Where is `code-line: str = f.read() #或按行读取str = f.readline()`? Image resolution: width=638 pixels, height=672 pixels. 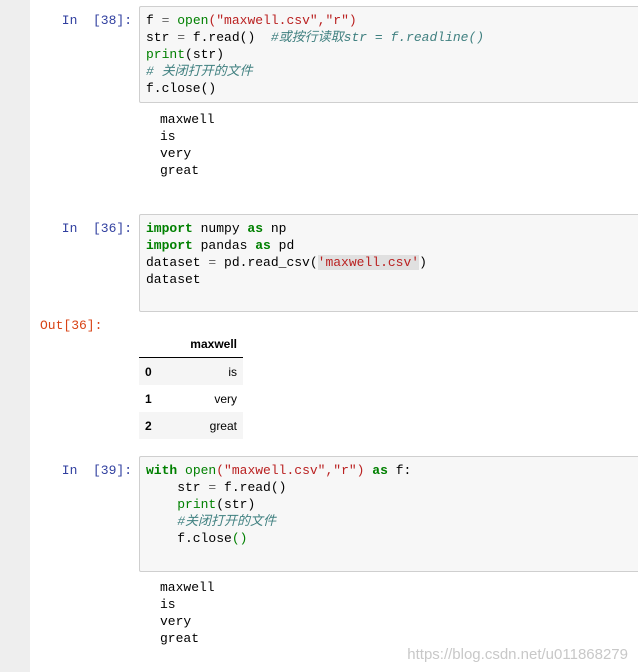
code-line: str = f.read() #或按行读取str = f.readline() is located at coordinates (391, 37).